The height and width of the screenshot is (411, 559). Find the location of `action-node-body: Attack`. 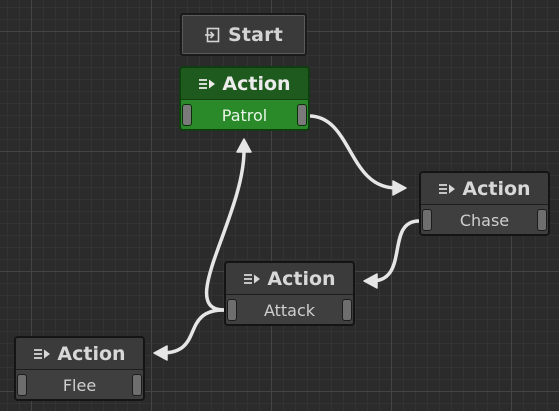

action-node-body: Attack is located at coordinates (289, 309).